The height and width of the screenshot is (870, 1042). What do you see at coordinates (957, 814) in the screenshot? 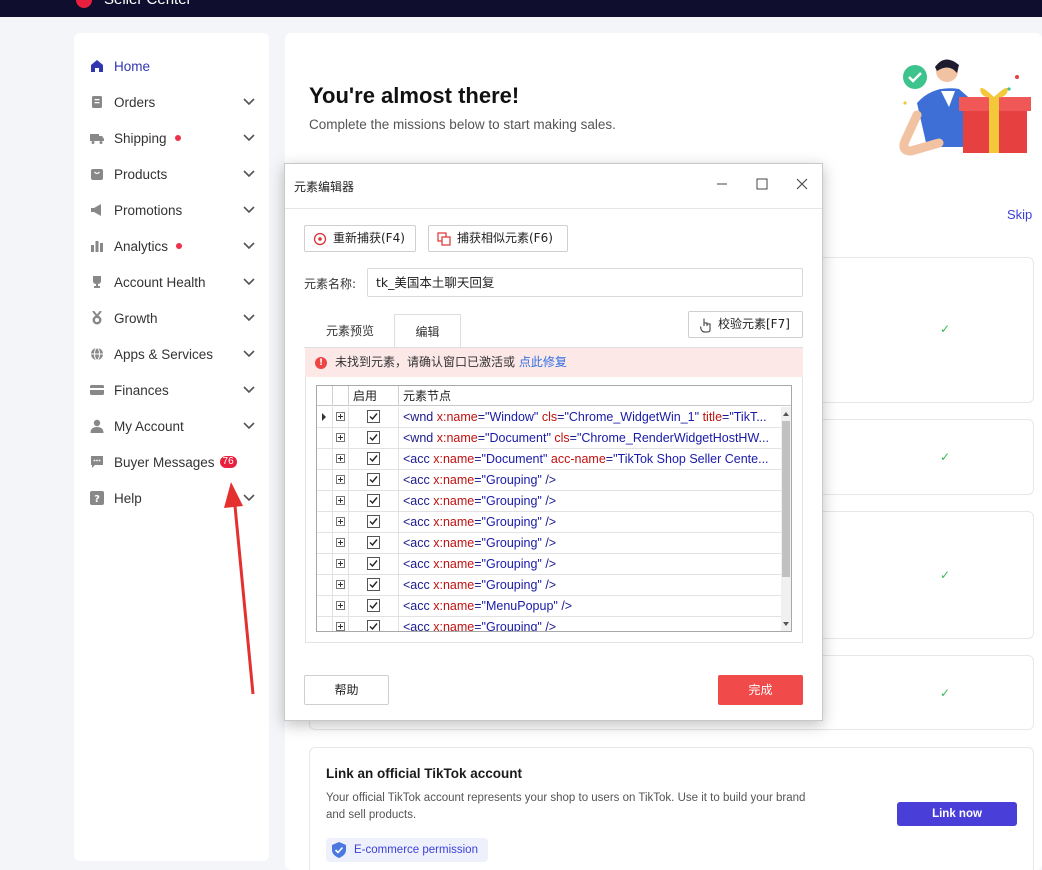
I see `link-now-button: Link now` at bounding box center [957, 814].